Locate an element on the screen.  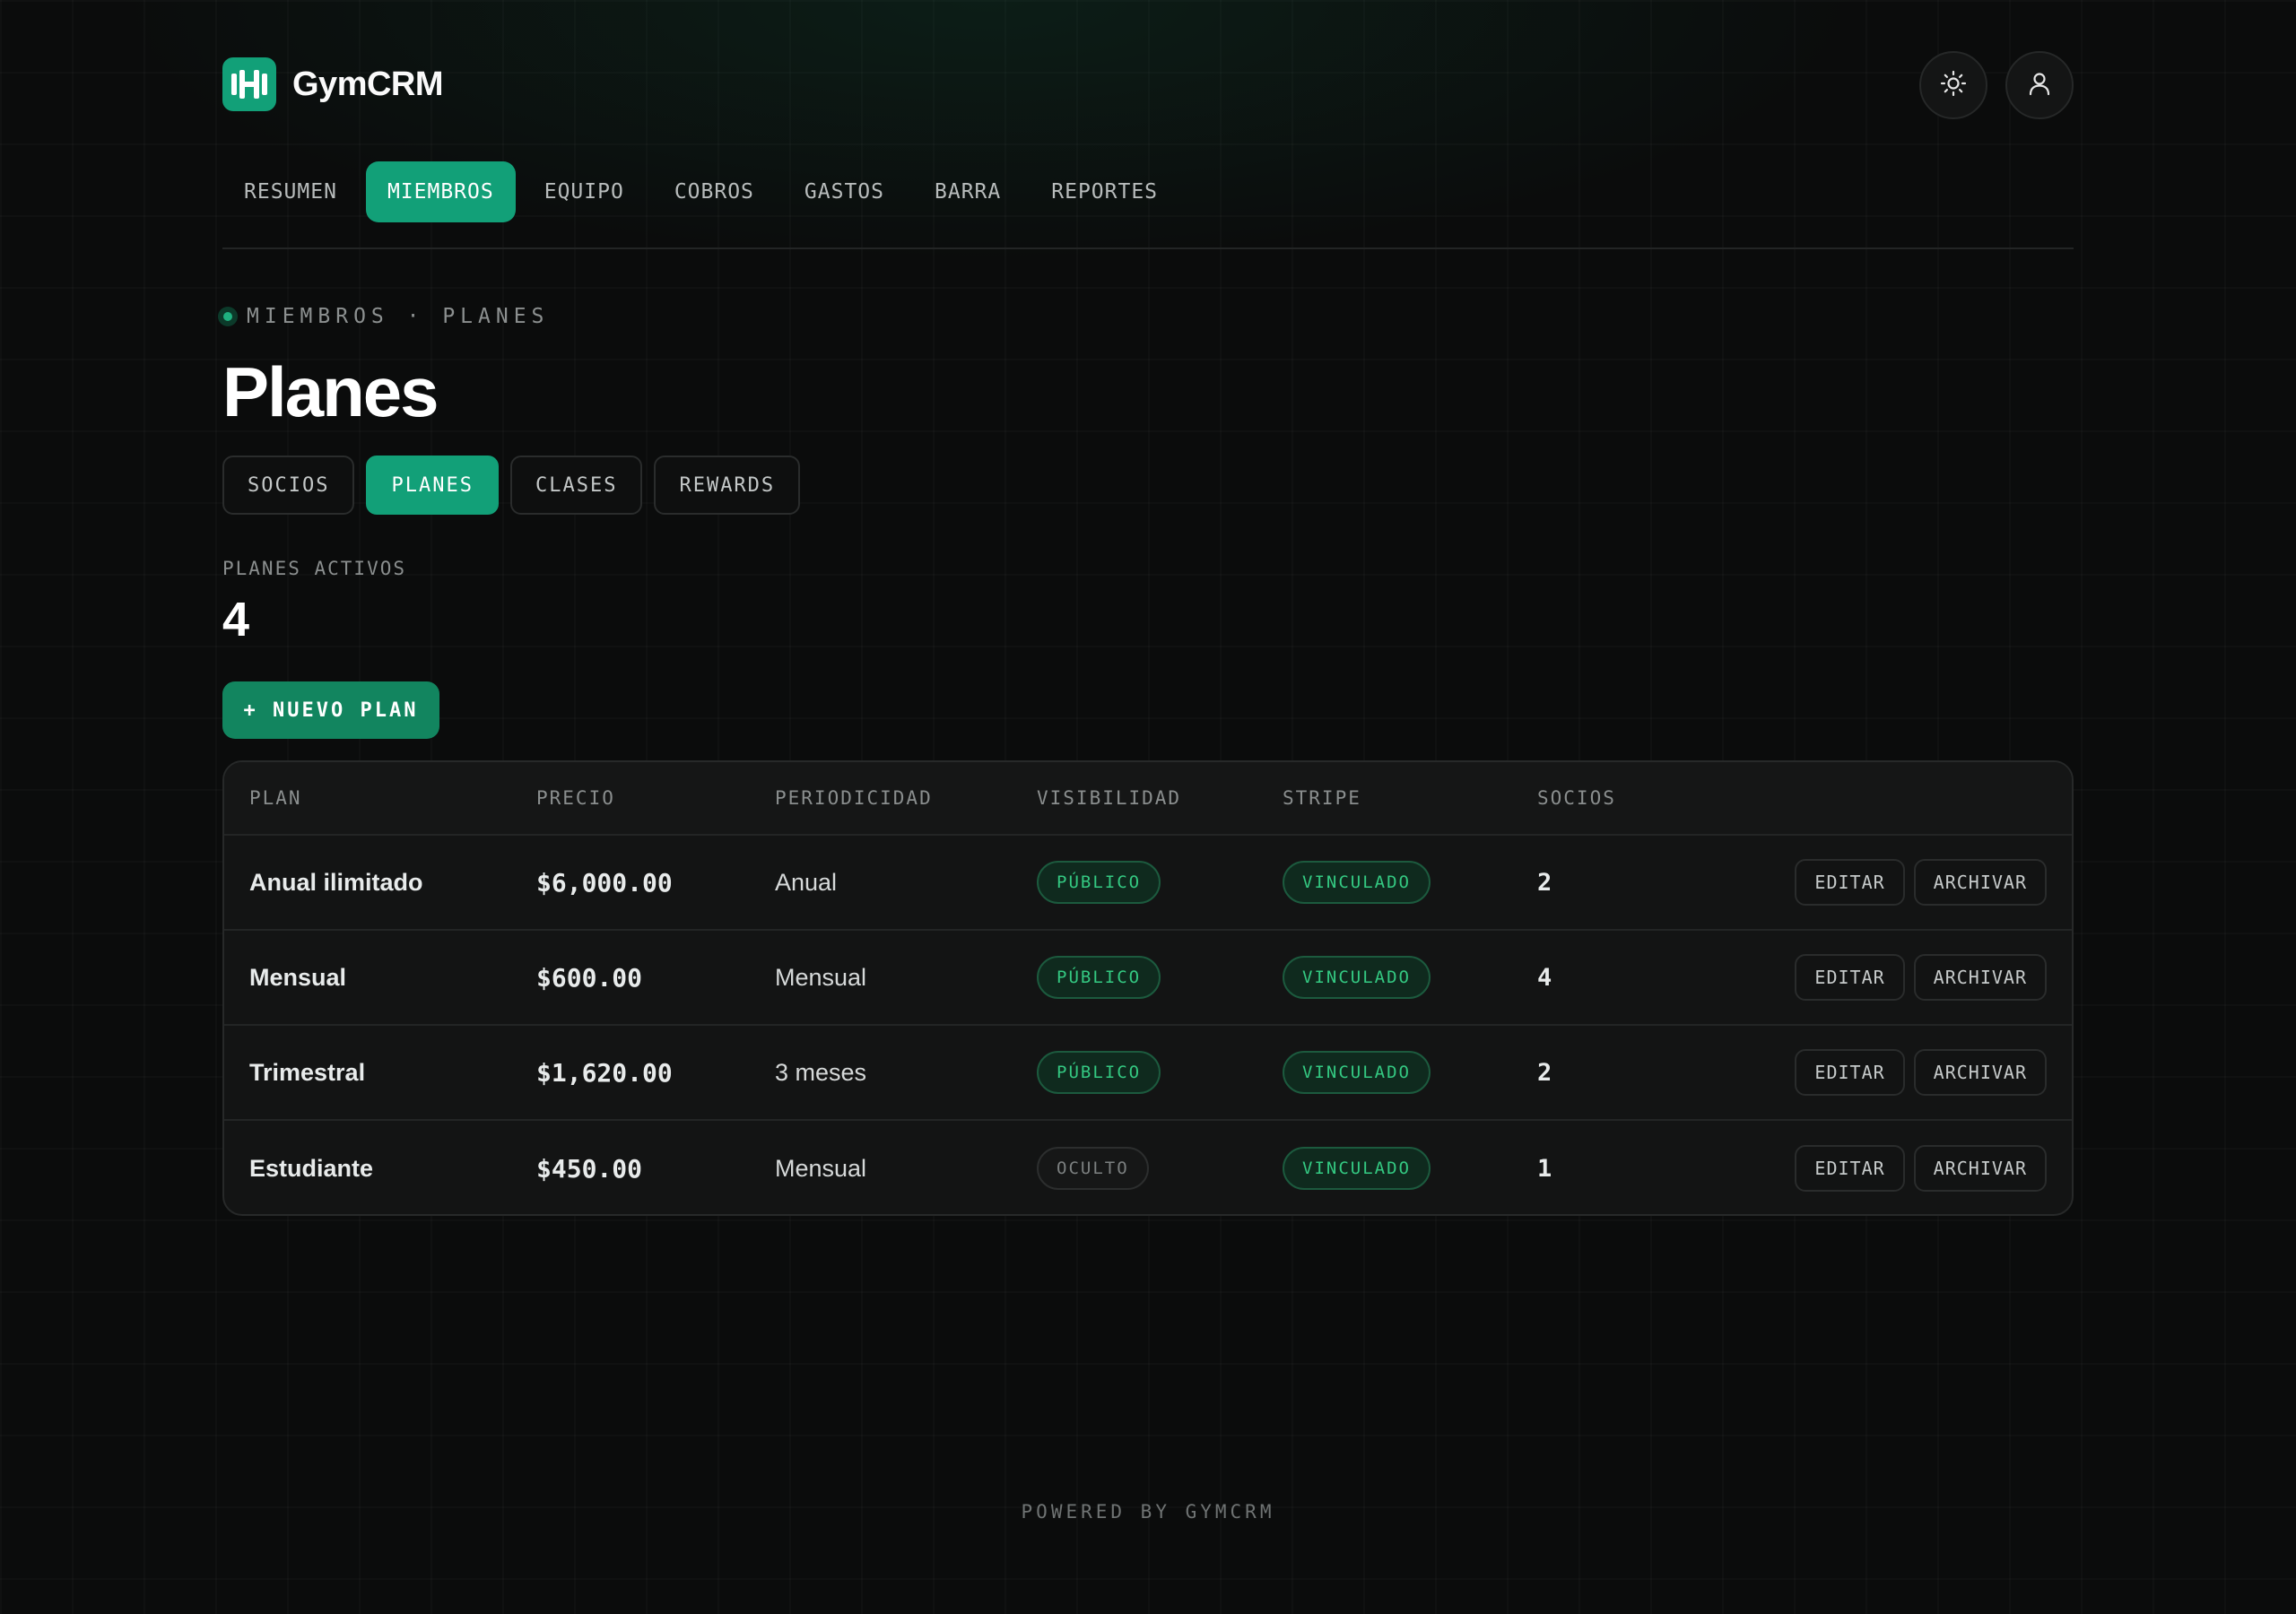
sun-icon is located at coordinates (1953, 85).